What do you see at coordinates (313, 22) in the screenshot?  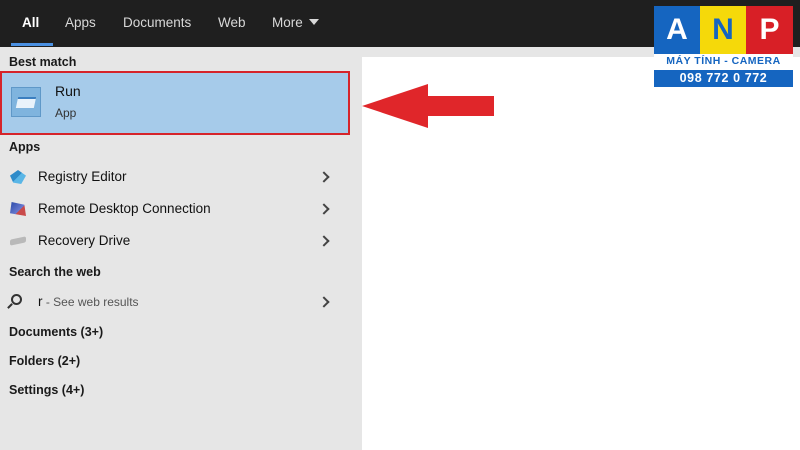 I see `chevron-down-icon` at bounding box center [313, 22].